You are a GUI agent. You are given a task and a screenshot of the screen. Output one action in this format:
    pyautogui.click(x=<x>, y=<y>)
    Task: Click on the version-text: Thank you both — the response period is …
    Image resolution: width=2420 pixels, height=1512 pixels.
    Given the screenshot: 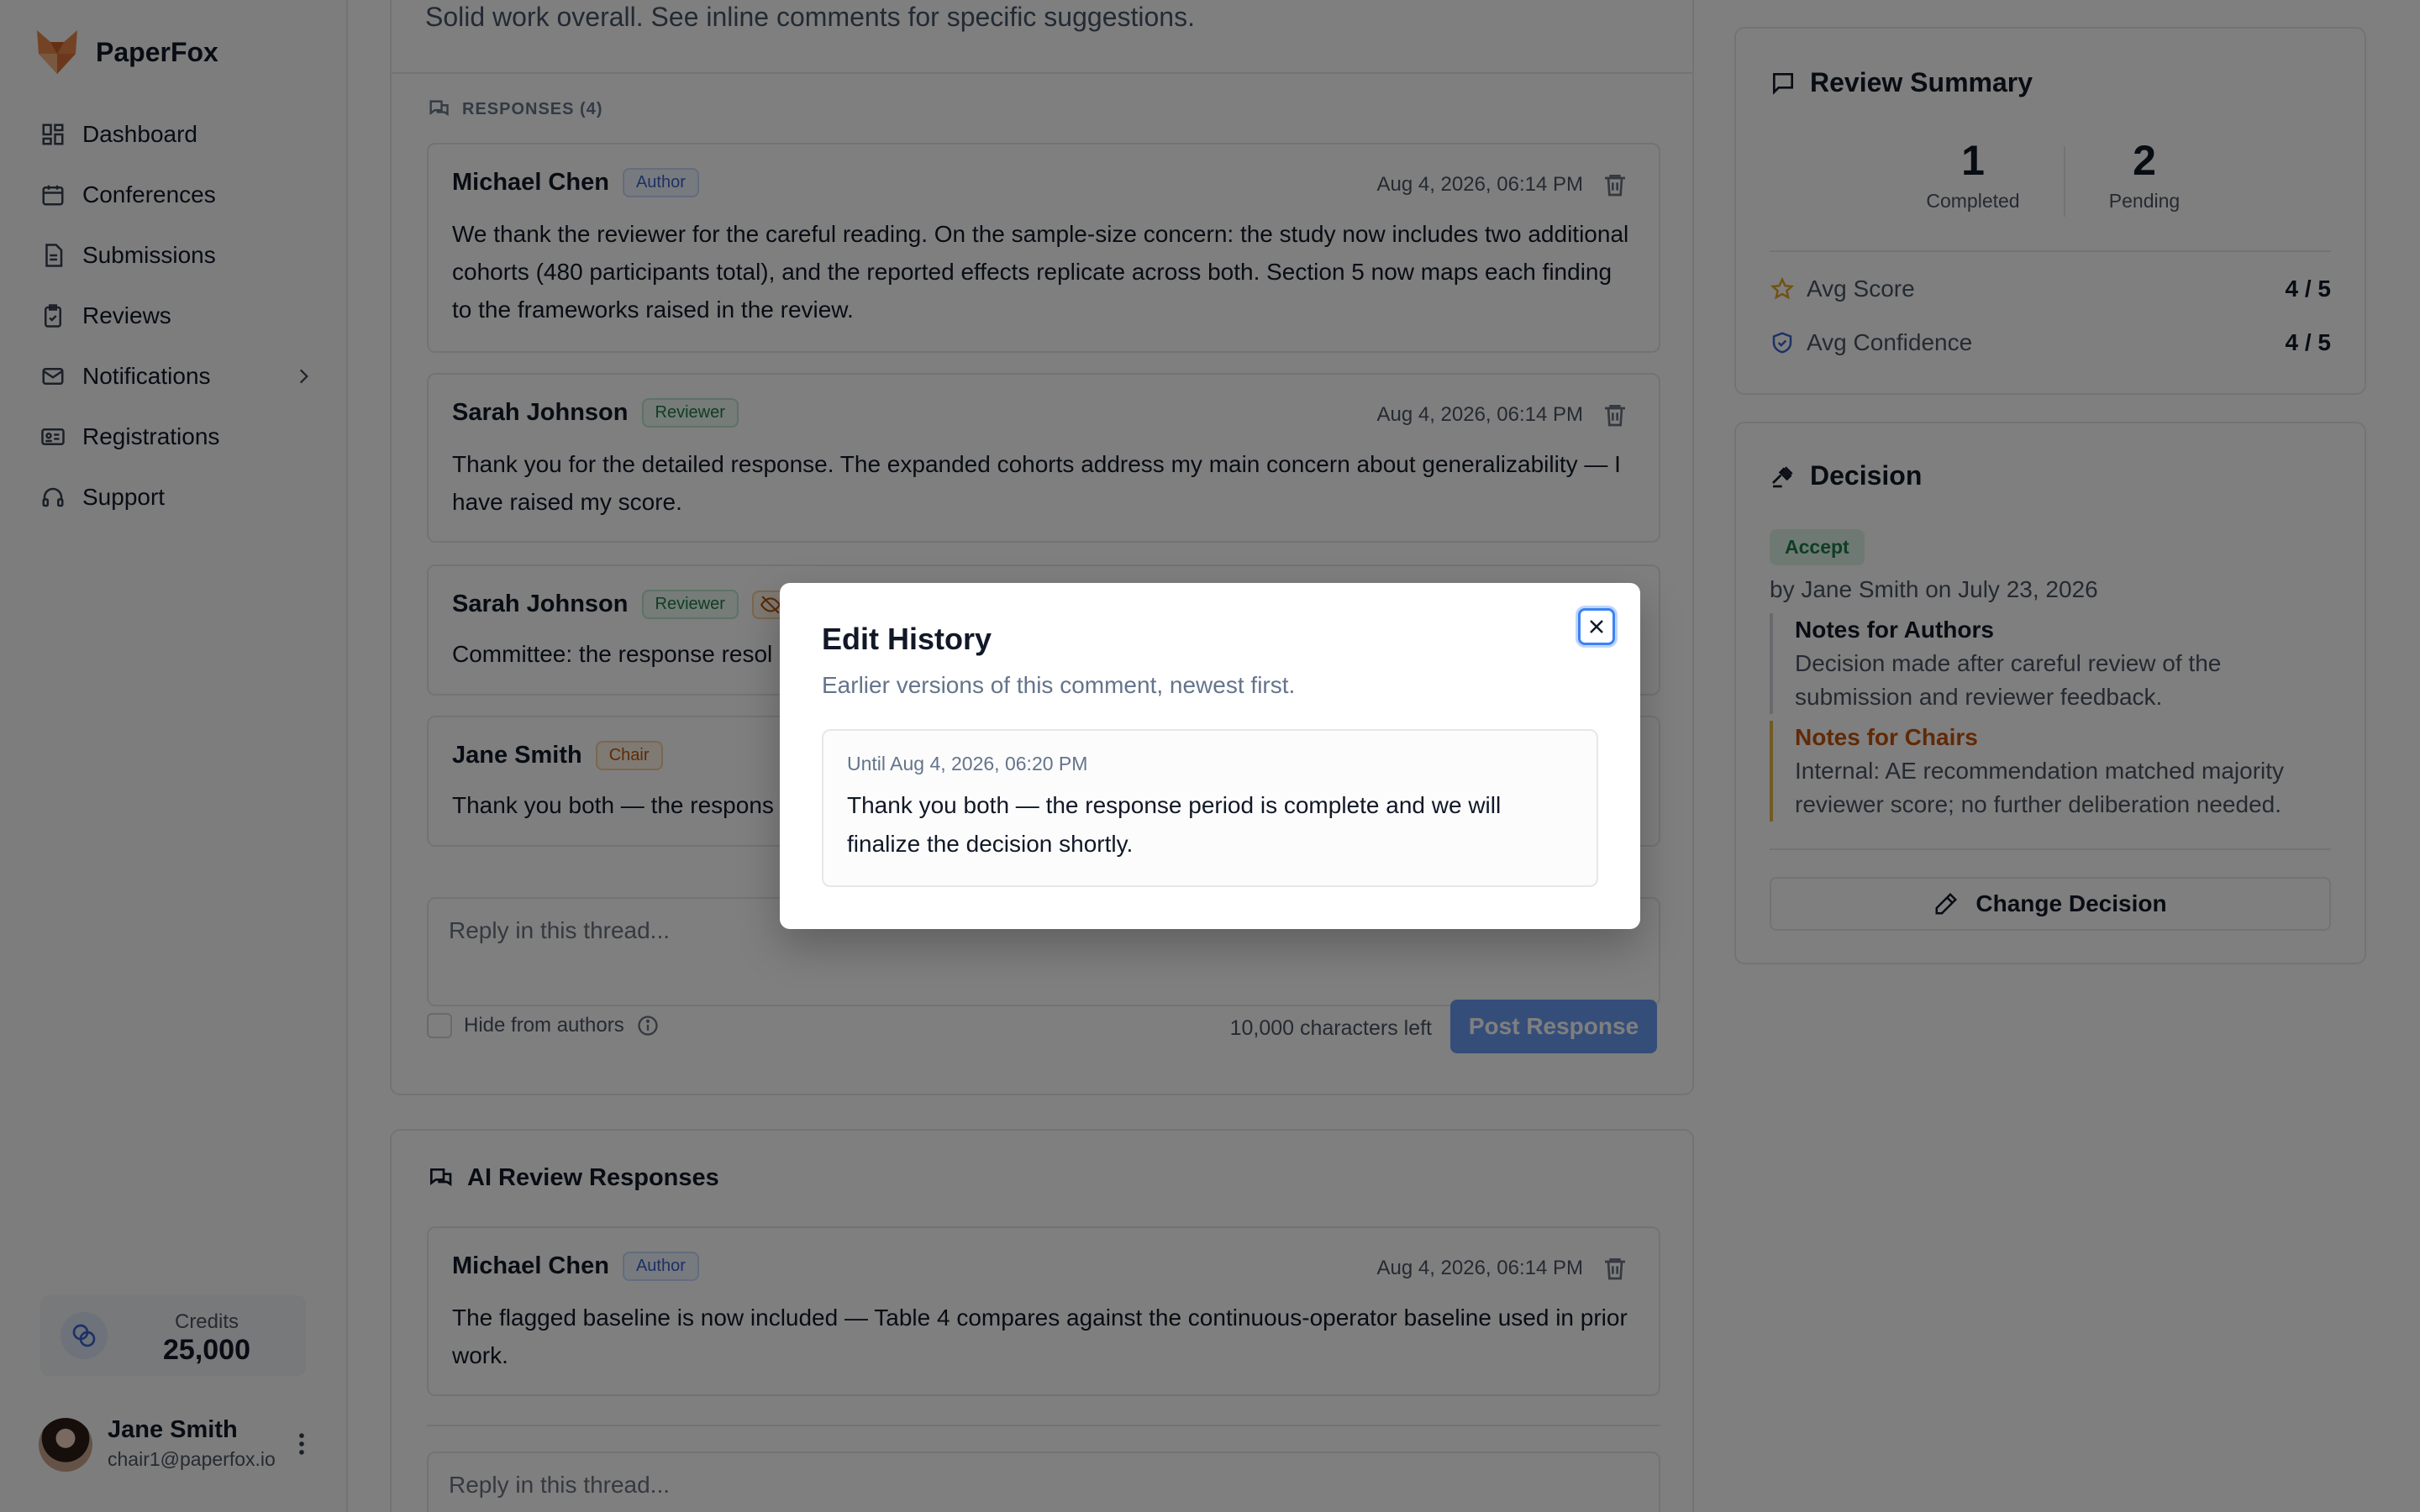 What is the action you would take?
    pyautogui.click(x=1174, y=824)
    